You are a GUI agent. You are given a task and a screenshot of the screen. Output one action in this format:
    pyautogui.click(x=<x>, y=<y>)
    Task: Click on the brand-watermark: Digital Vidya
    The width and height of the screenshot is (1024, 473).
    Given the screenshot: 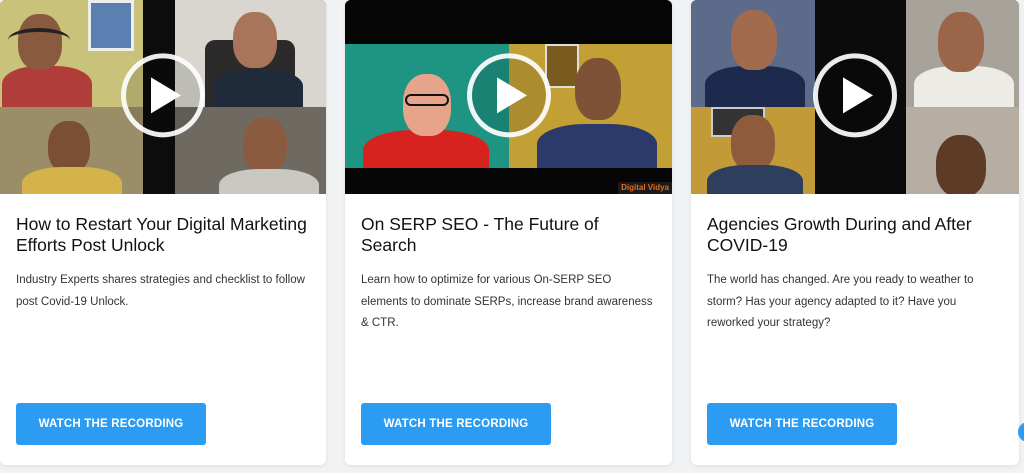 What is the action you would take?
    pyautogui.click(x=645, y=188)
    